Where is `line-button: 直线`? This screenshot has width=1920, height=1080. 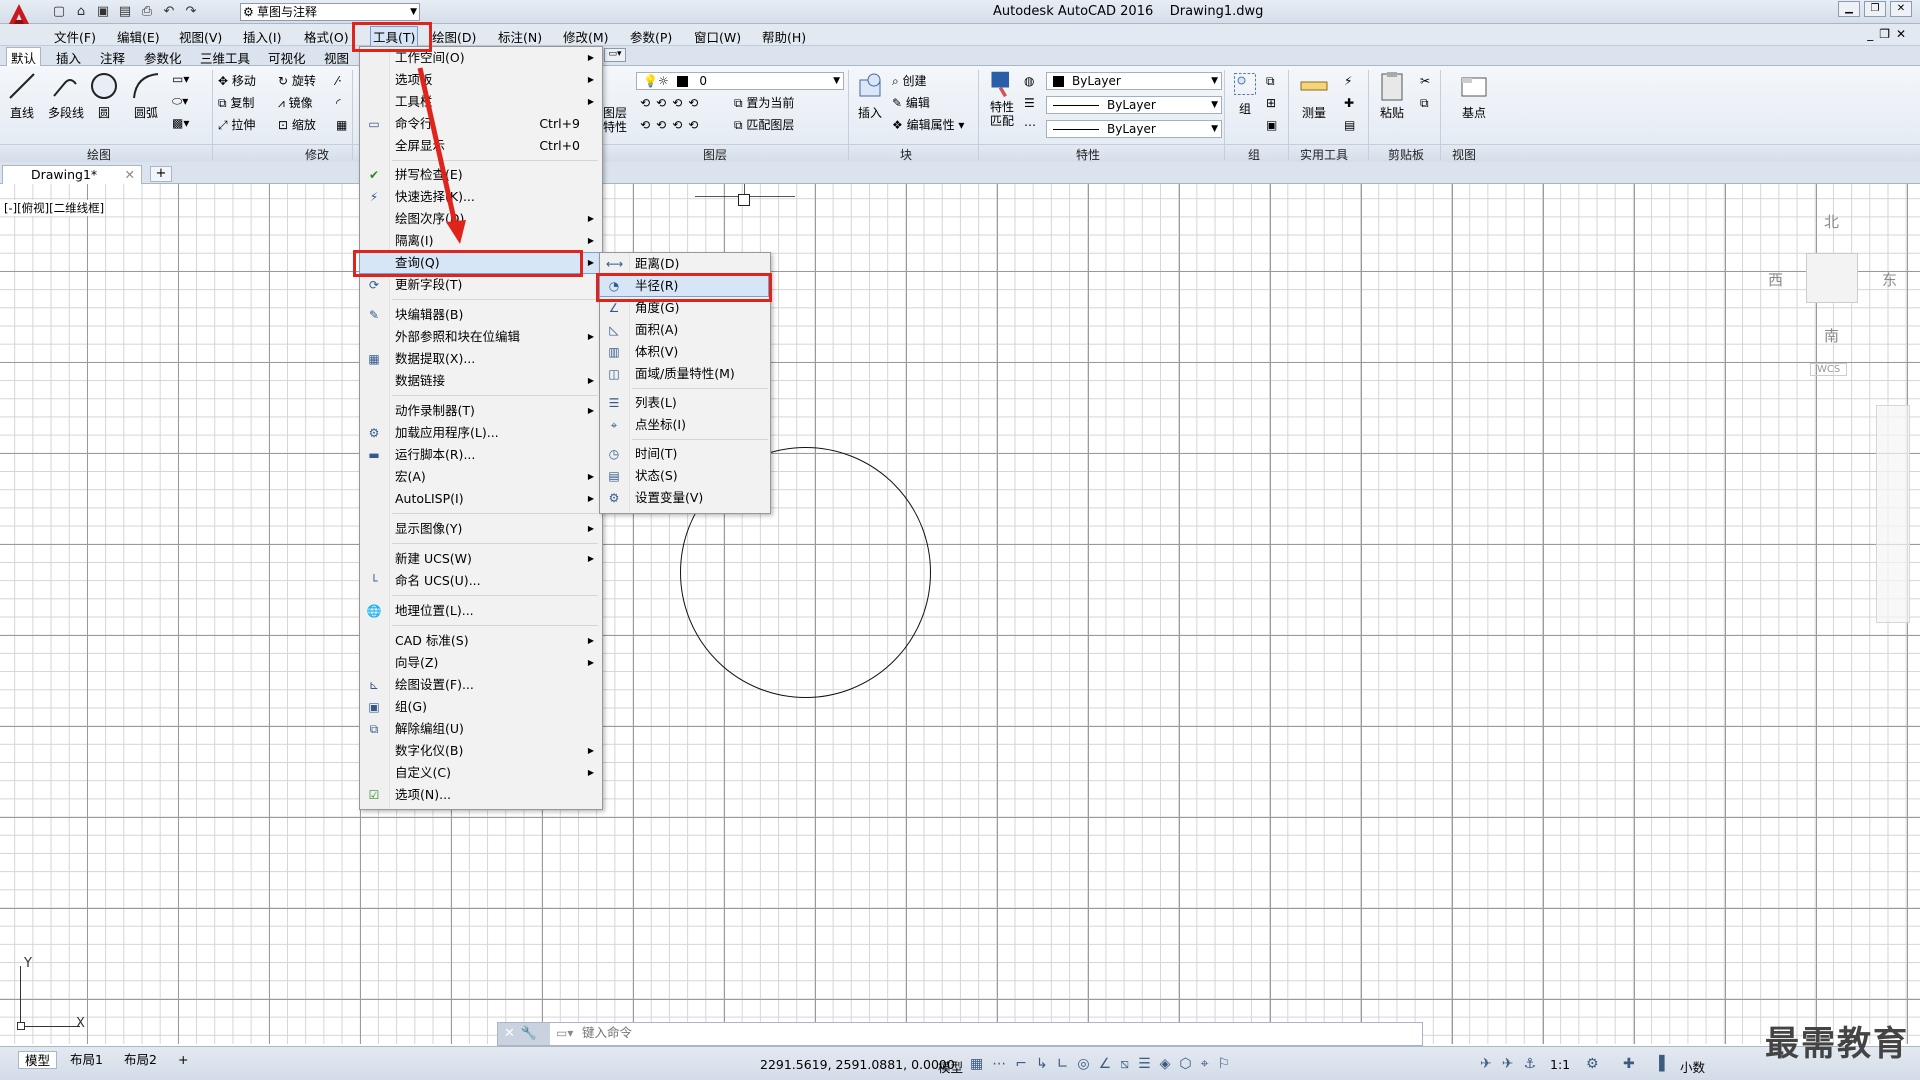
line-button: 直线 is located at coordinates (22, 95).